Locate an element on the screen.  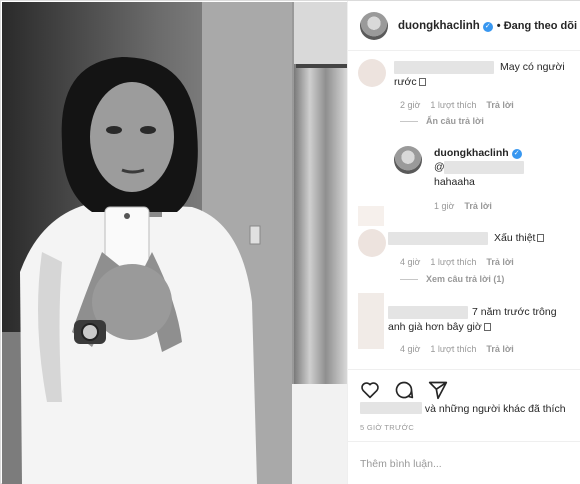
post-header: duongkhaclinh ✓ • Đang theo dõi is located at coordinates (464, 26).